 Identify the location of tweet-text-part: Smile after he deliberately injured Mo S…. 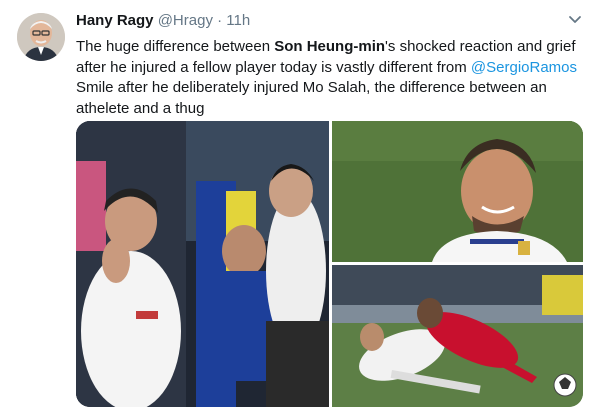
(311, 98).